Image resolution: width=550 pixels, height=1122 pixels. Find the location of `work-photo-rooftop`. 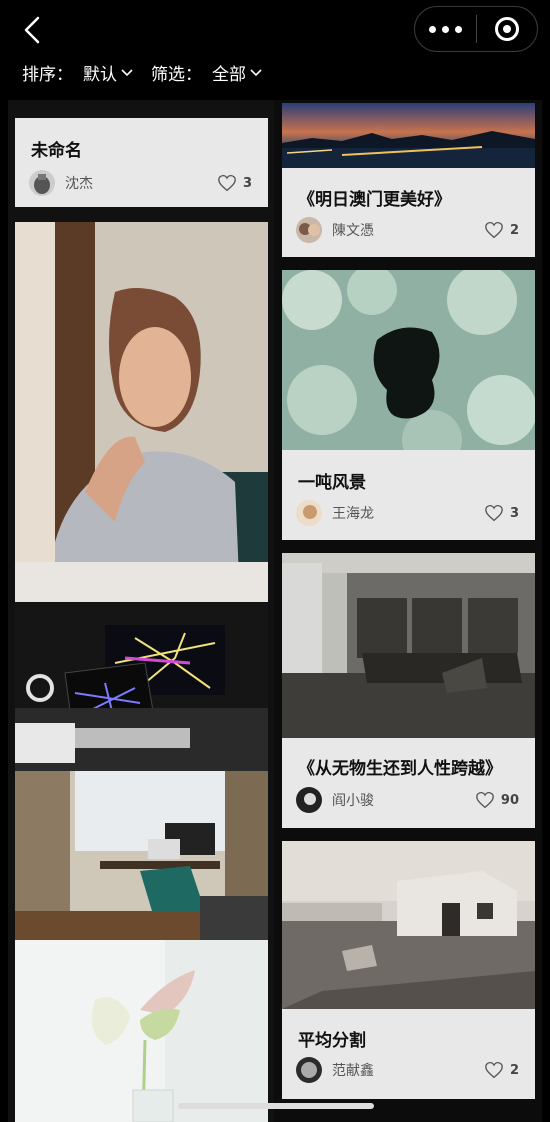

work-photo-rooftop is located at coordinates (408, 925).